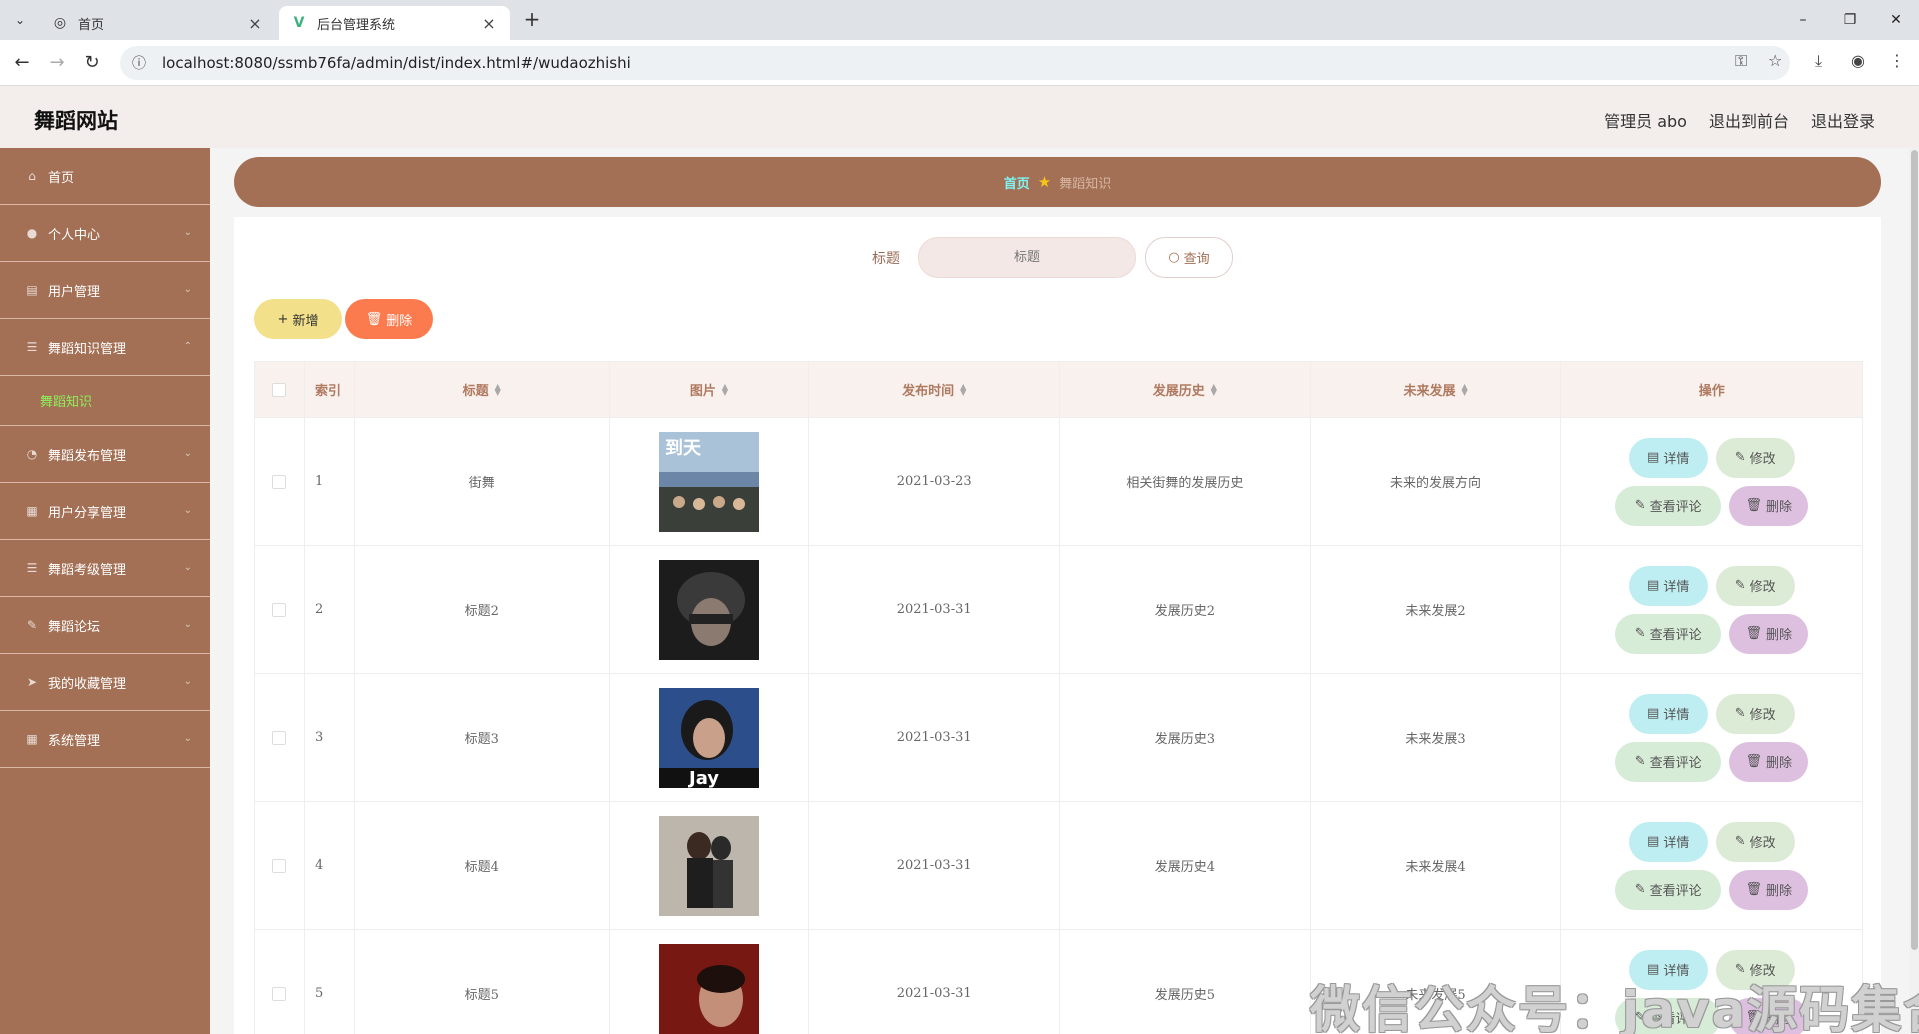 This screenshot has height=1034, width=1919. What do you see at coordinates (105, 233) in the screenshot?
I see `sidebar-item-profile: ● 个人中心 ⌄` at bounding box center [105, 233].